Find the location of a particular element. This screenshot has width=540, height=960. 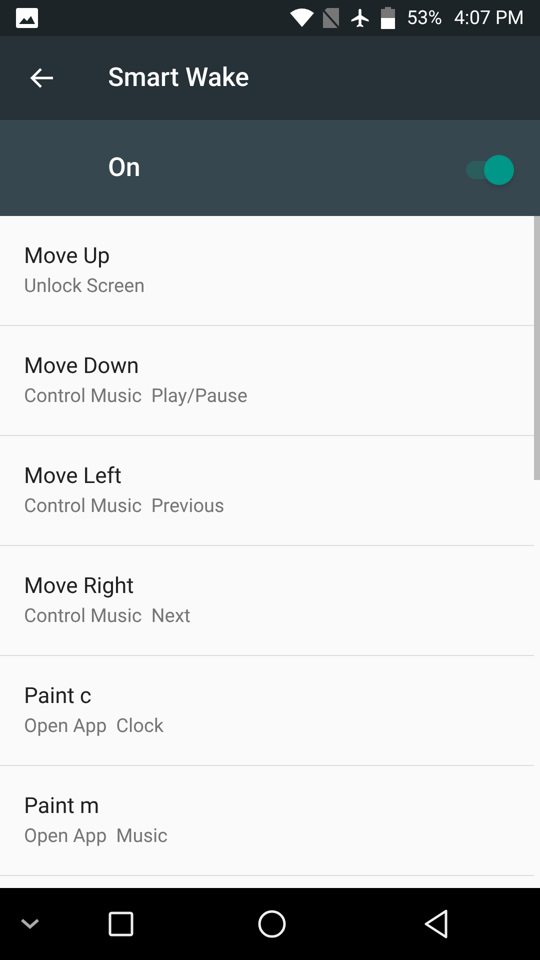

gesture-action: Unlock Screen is located at coordinates (85, 285).